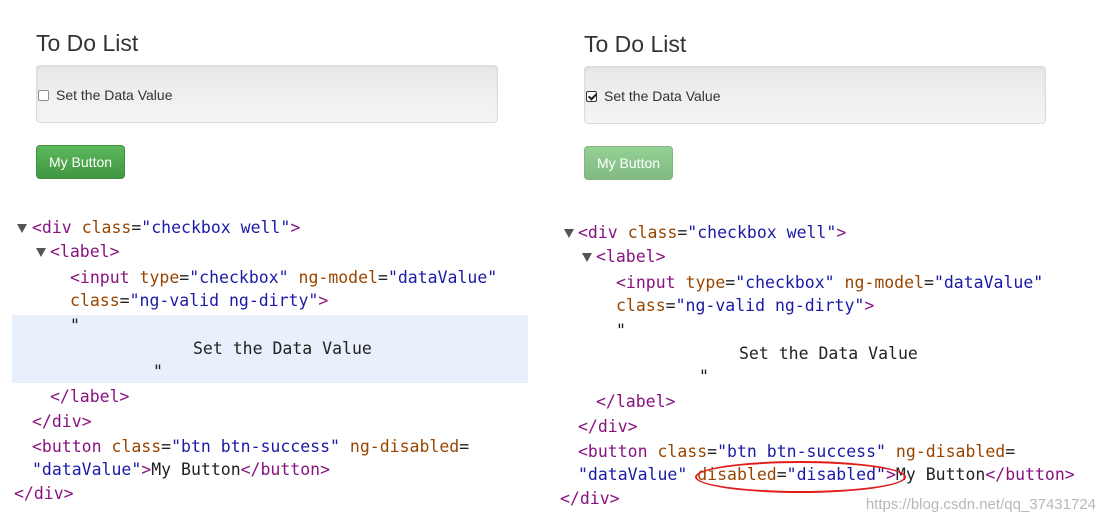 The height and width of the screenshot is (522, 1106). I want to click on my-button-disabled: My Button, so click(629, 163).